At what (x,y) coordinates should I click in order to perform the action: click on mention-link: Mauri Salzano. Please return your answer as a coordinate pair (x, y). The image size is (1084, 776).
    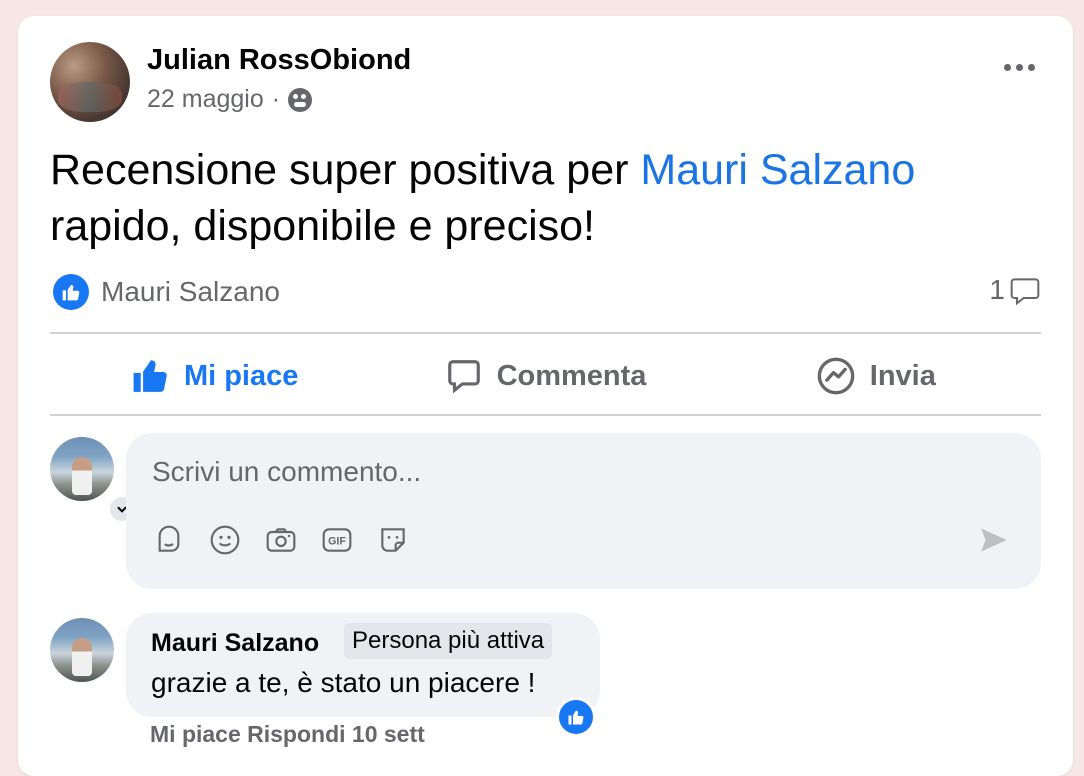
    Looking at the image, I should click on (777, 170).